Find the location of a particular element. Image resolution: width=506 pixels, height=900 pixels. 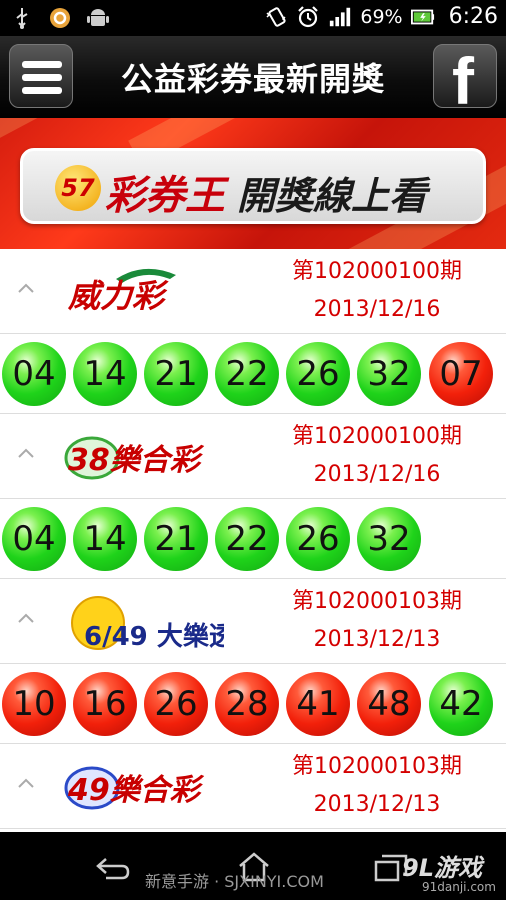

promo-banner: 57 彩券王 開獎線上看 is located at coordinates (253, 183).